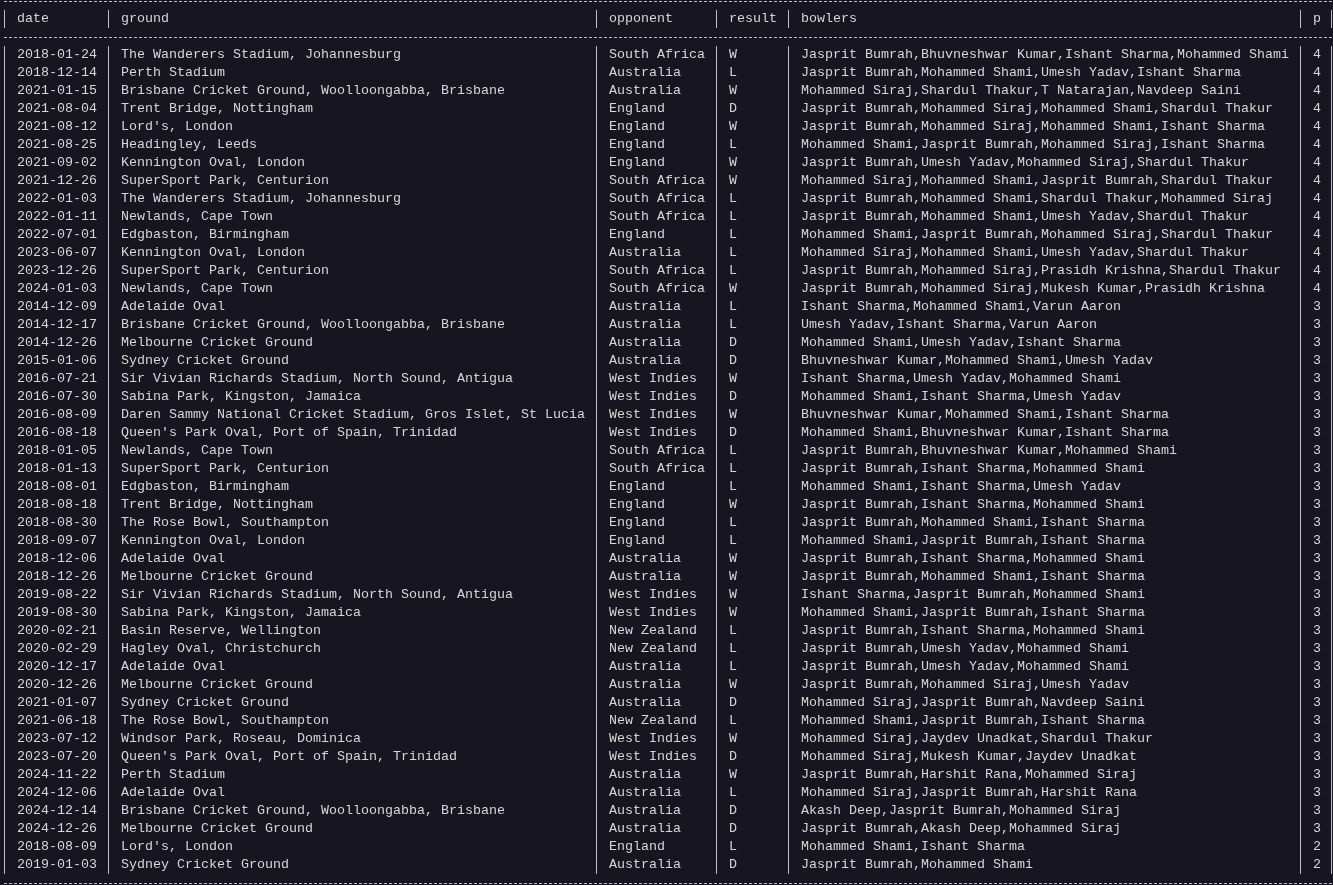 This screenshot has height=885, width=1333. I want to click on table-cell: 2023-06-07, so click(56, 253).